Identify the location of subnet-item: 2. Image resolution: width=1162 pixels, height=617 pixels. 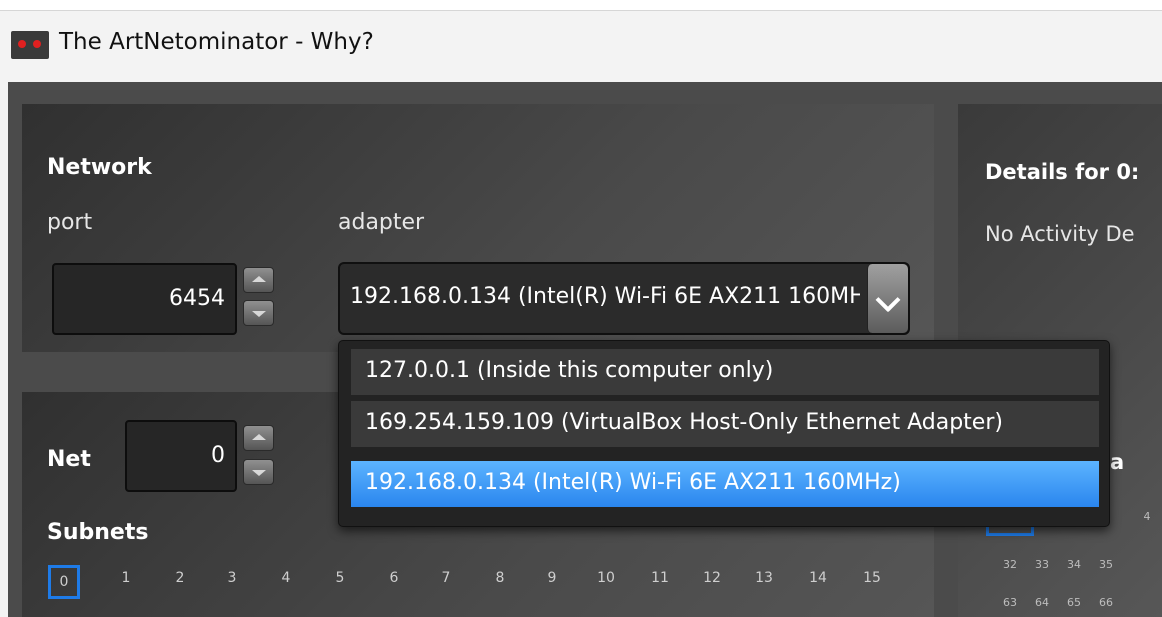
(180, 578).